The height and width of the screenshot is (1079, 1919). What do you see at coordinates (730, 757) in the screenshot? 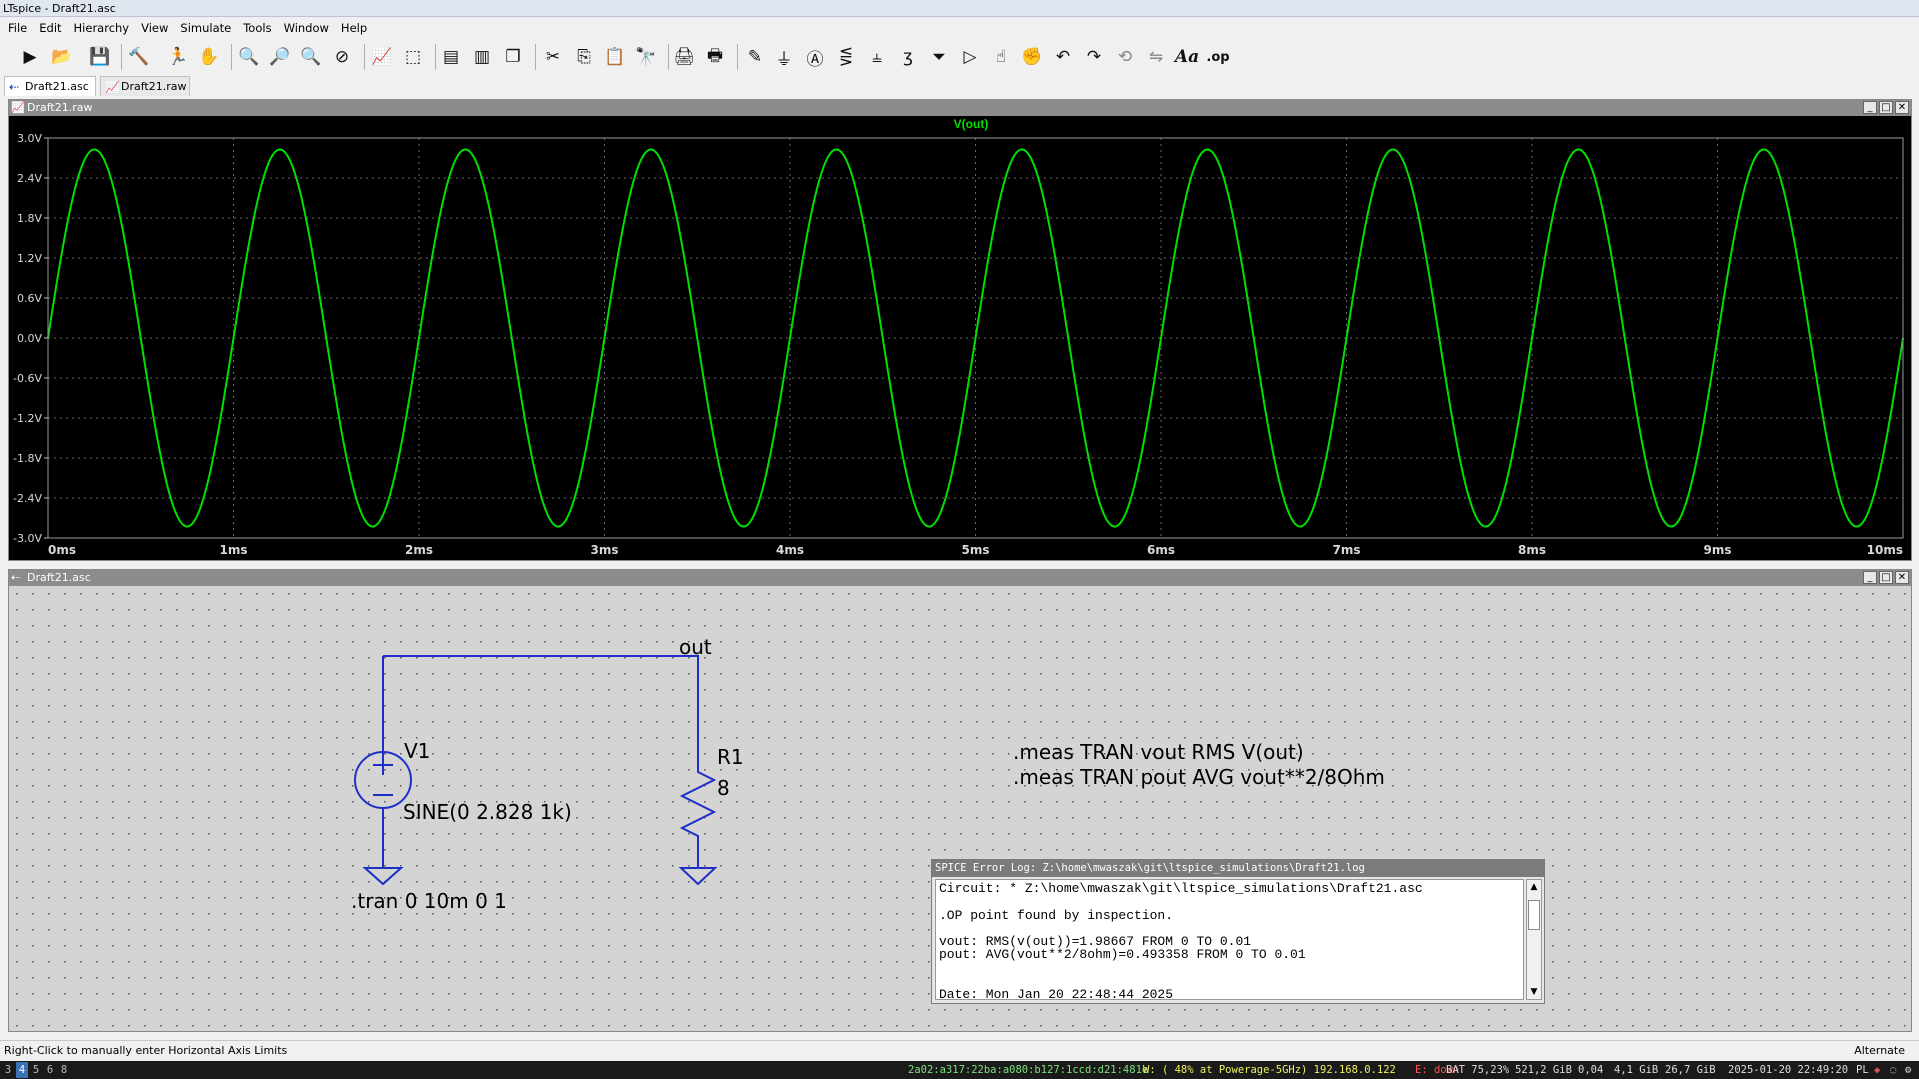
I see `r1-name: R1` at bounding box center [730, 757].